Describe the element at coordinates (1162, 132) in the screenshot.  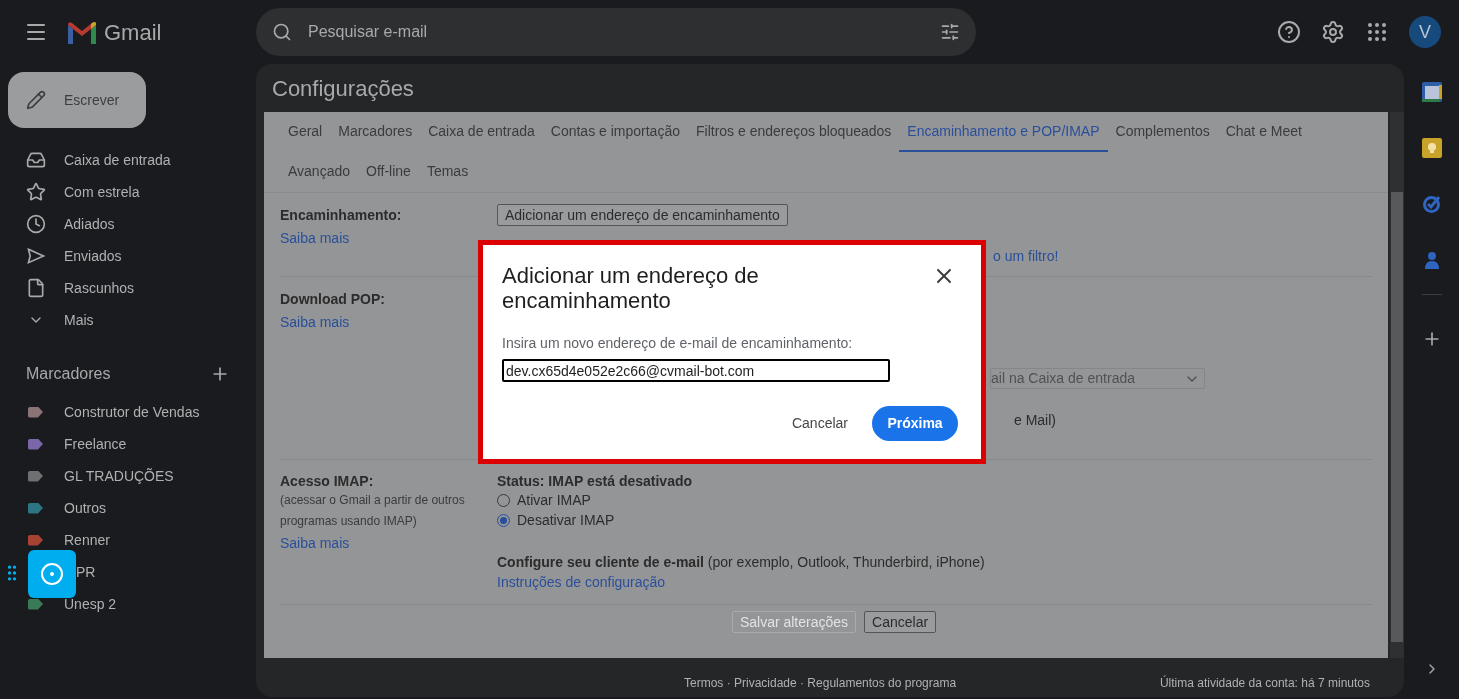
I see `settings-tab: Complementos` at that location.